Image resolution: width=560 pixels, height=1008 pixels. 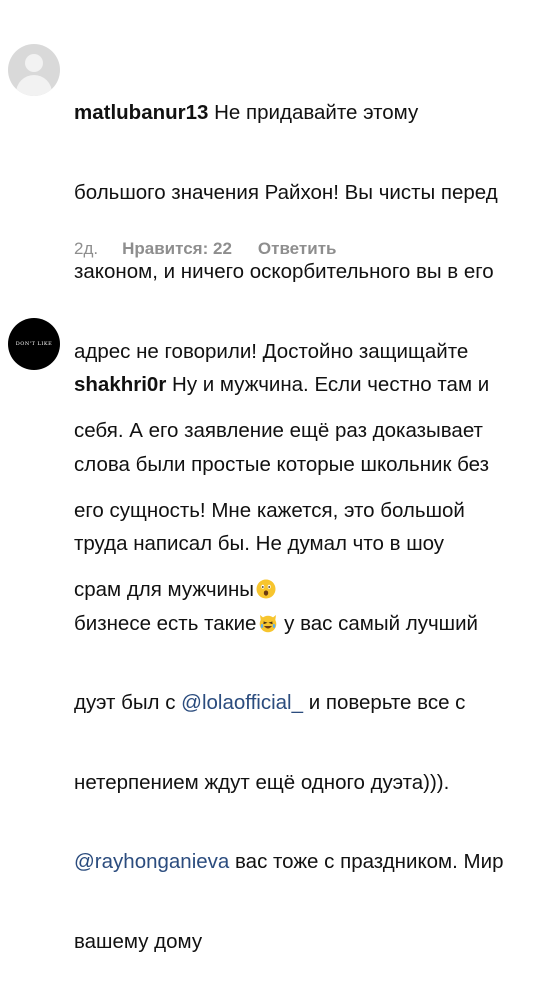 I want to click on comment-body-line: большого значения Райхон! Вы чисты перед, so click(x=286, y=192).